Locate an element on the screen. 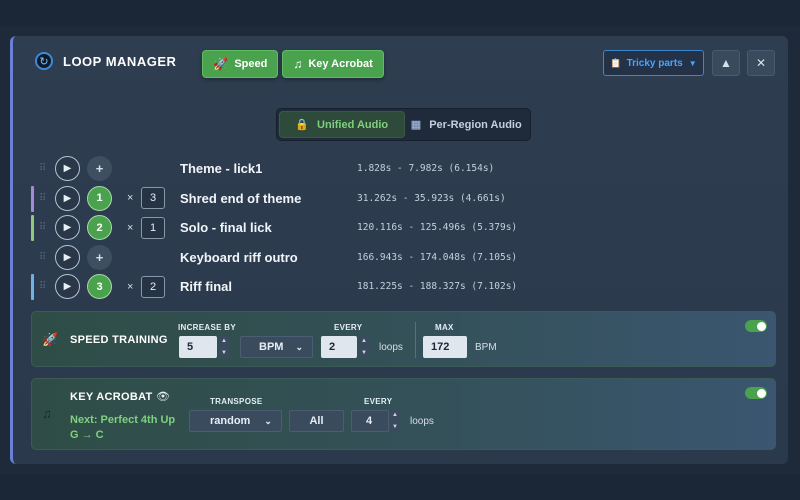  loop-name: Keyboard riff outro is located at coordinates (239, 257).